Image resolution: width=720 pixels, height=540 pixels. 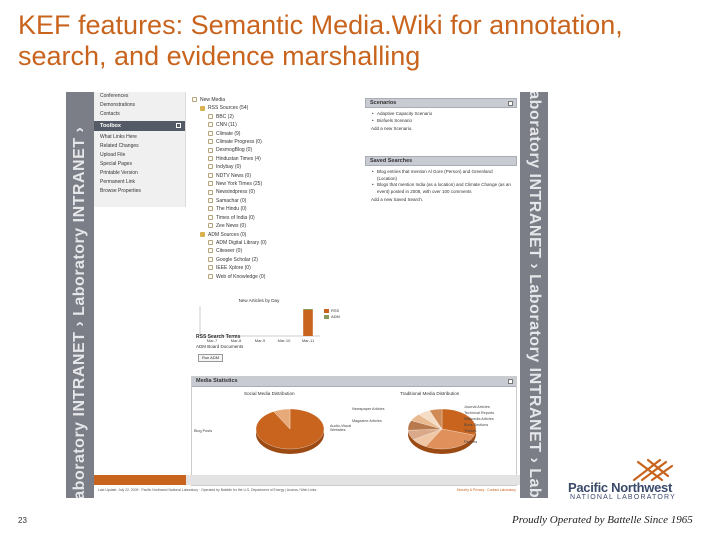 What do you see at coordinates (277, 218) in the screenshot?
I see `feed-item: Times of India (0)` at bounding box center [277, 218].